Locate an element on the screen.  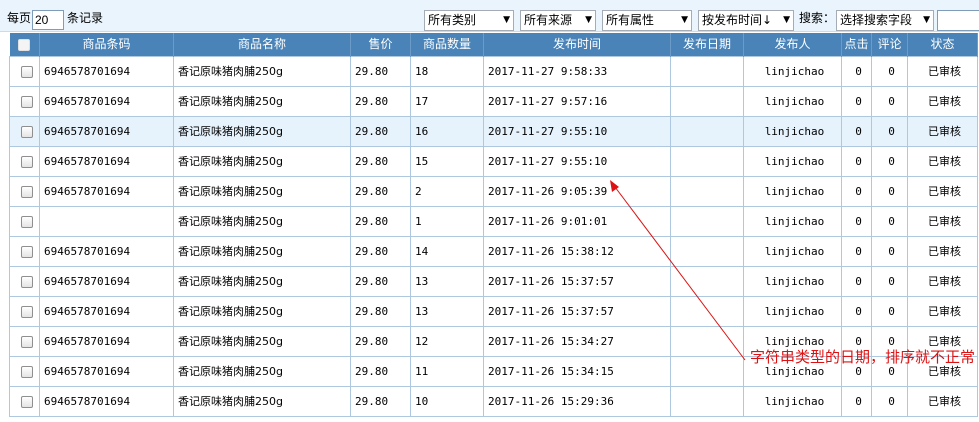
cell-publish-time: 2017-11-26 15:37:57 is located at coordinates (577, 281).